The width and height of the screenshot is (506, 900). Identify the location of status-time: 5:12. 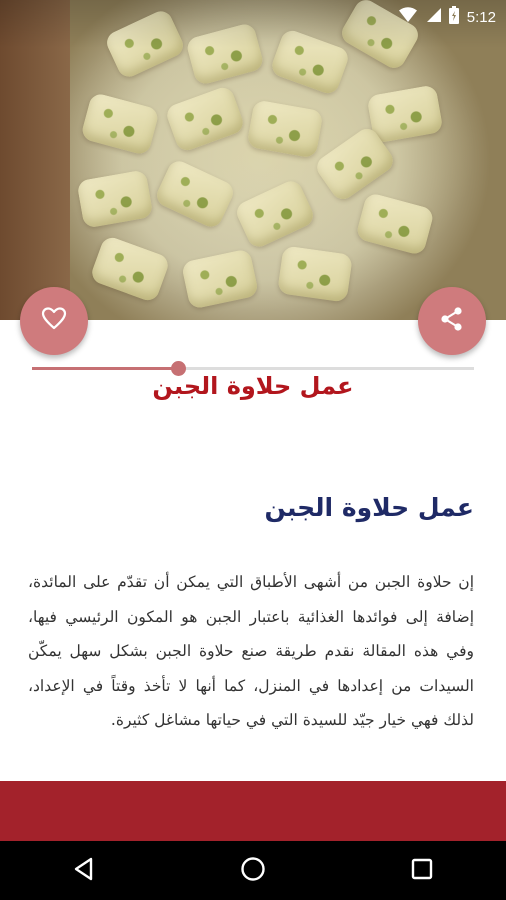
(481, 17).